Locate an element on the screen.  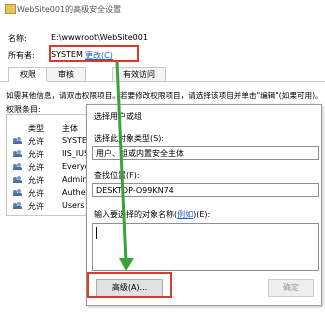
arrow-shaft is located at coordinates (121, 162).